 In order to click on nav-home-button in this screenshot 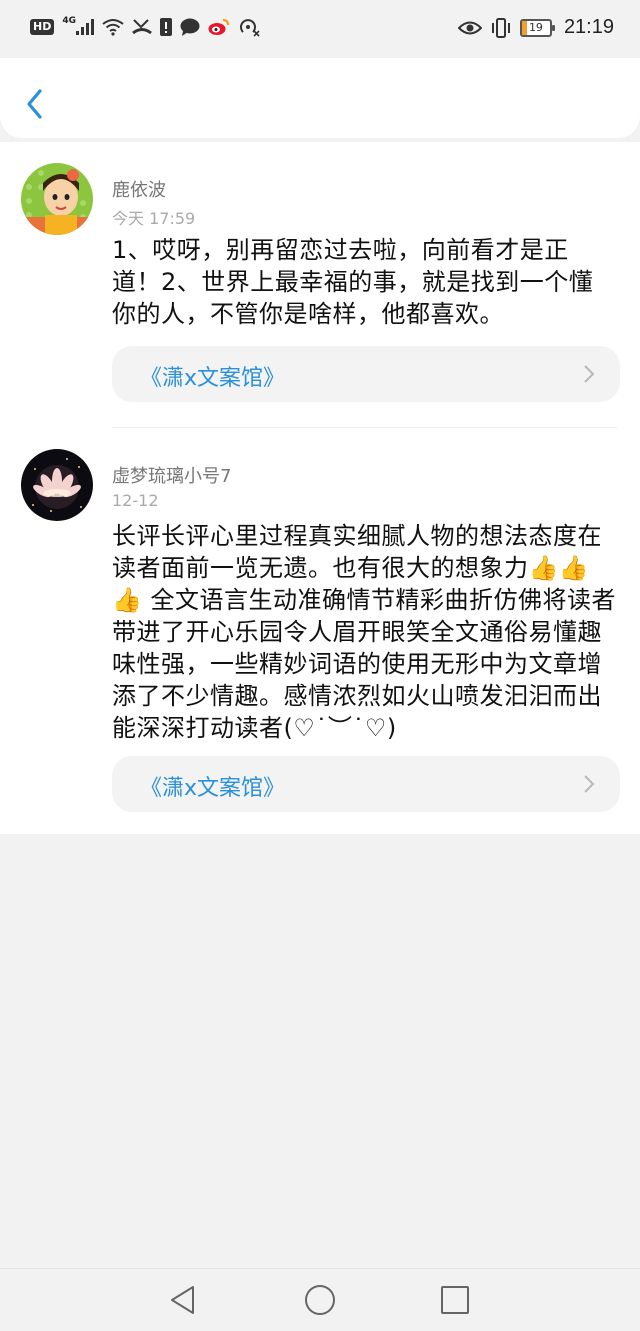, I will do `click(320, 1300)`.